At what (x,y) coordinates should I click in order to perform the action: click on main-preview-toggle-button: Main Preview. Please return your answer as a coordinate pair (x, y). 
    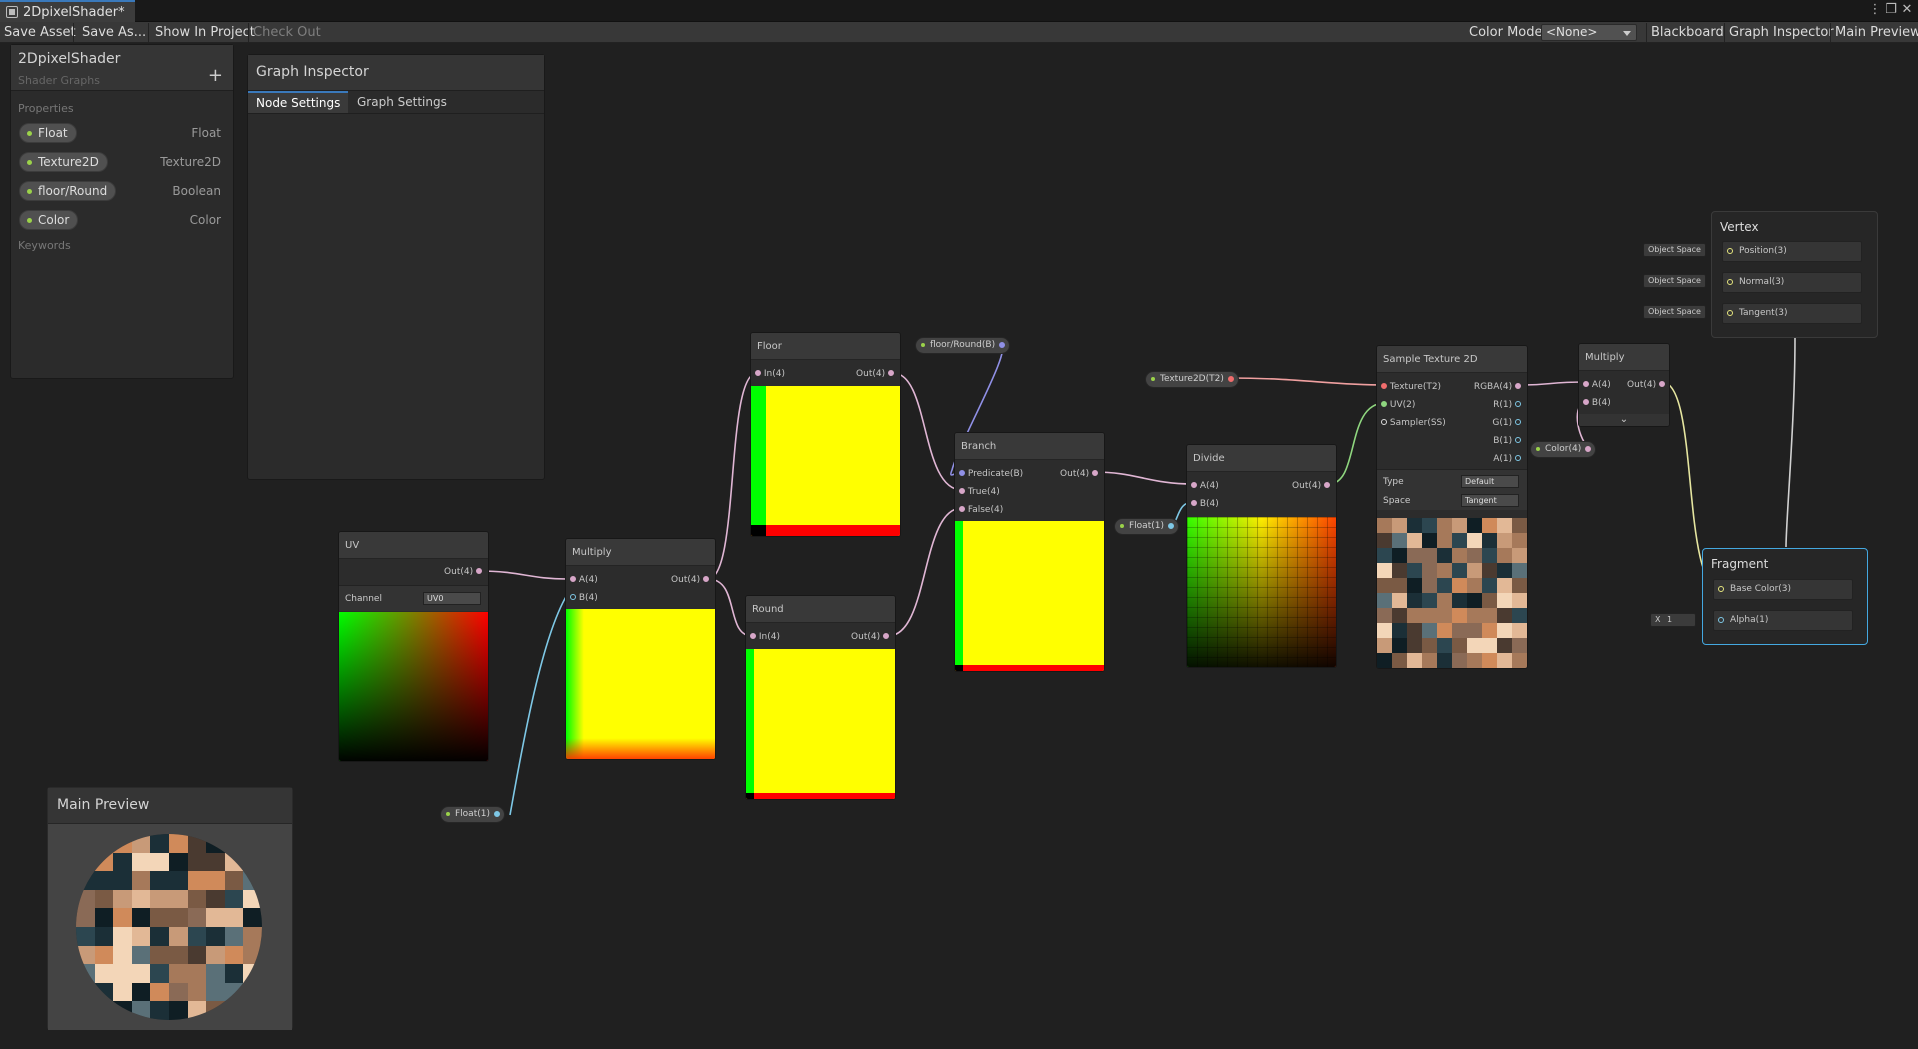
    Looking at the image, I should click on (1874, 32).